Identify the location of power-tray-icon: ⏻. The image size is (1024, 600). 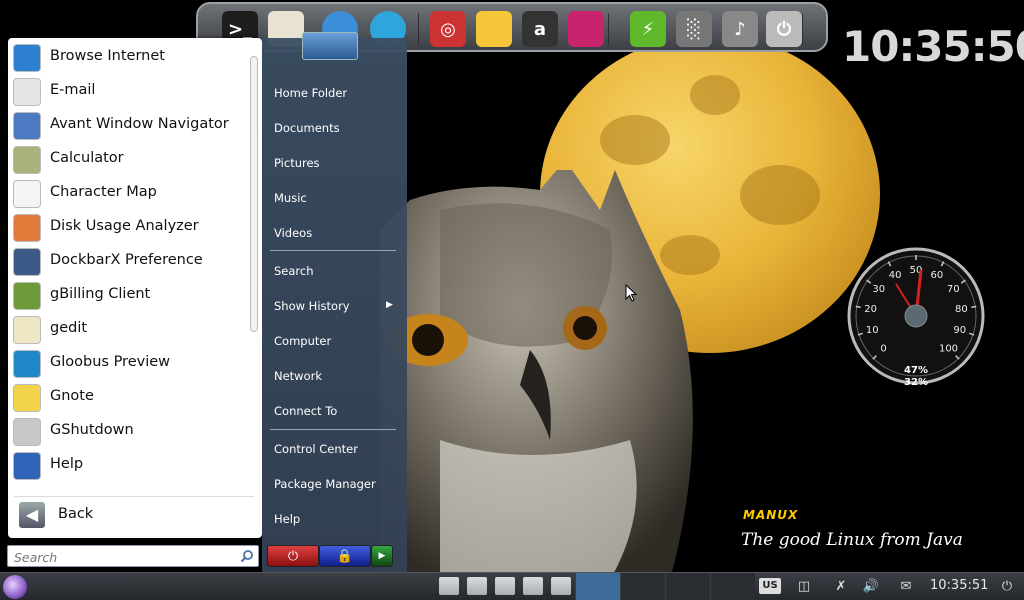
(1007, 587).